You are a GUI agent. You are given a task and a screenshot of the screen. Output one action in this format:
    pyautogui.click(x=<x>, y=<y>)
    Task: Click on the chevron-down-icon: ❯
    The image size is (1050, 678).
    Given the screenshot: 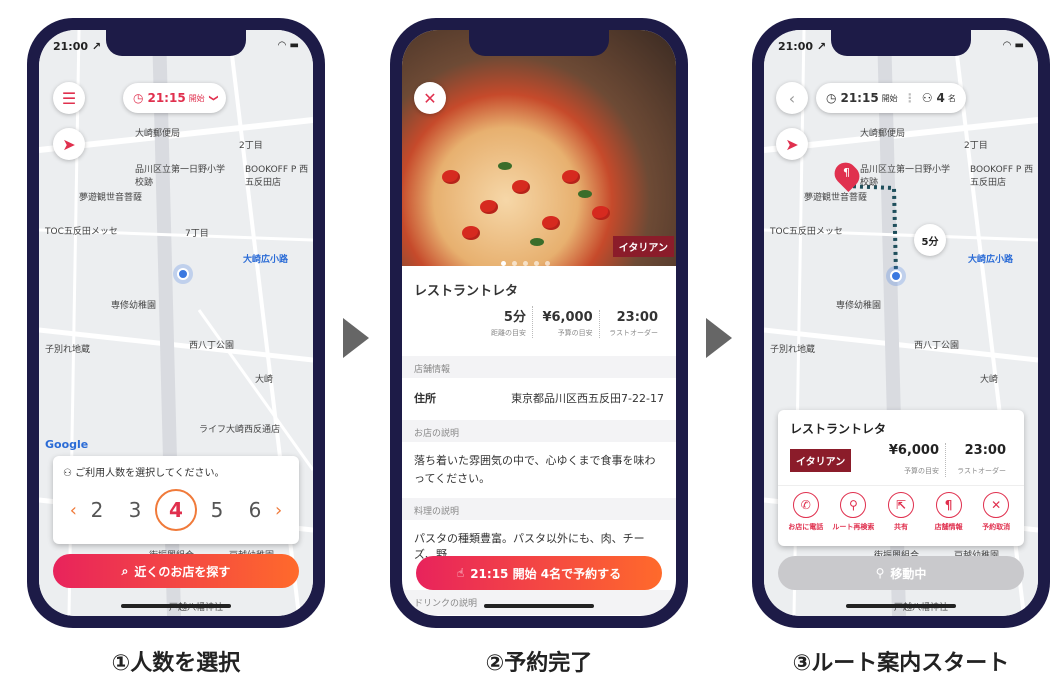 What is the action you would take?
    pyautogui.click(x=212, y=98)
    